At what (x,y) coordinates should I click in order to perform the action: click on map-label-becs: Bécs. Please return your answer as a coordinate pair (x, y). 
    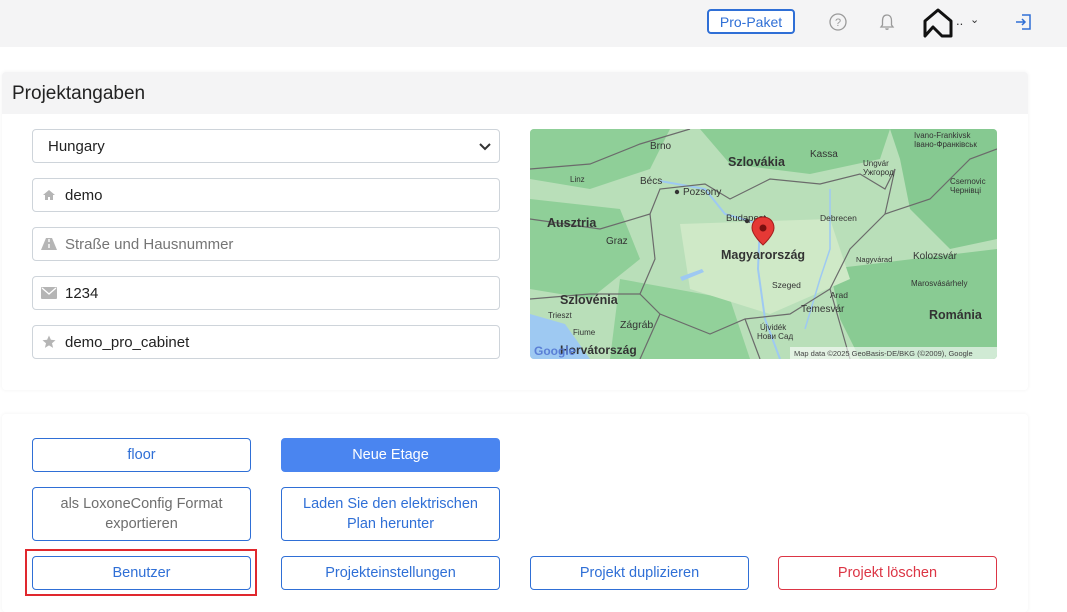
    Looking at the image, I should click on (651, 181).